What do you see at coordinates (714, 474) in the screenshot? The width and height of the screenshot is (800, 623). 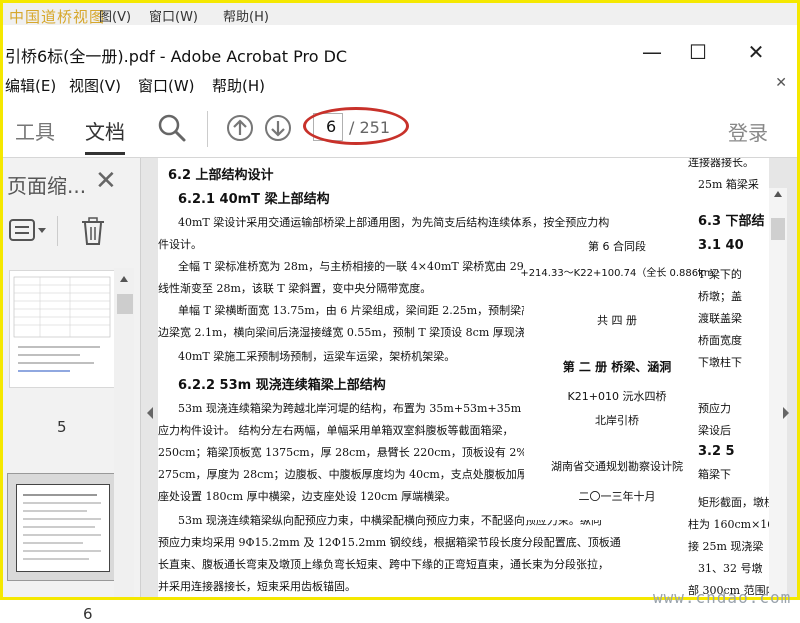 I see `paragraph-fragment: 箱梁下` at bounding box center [714, 474].